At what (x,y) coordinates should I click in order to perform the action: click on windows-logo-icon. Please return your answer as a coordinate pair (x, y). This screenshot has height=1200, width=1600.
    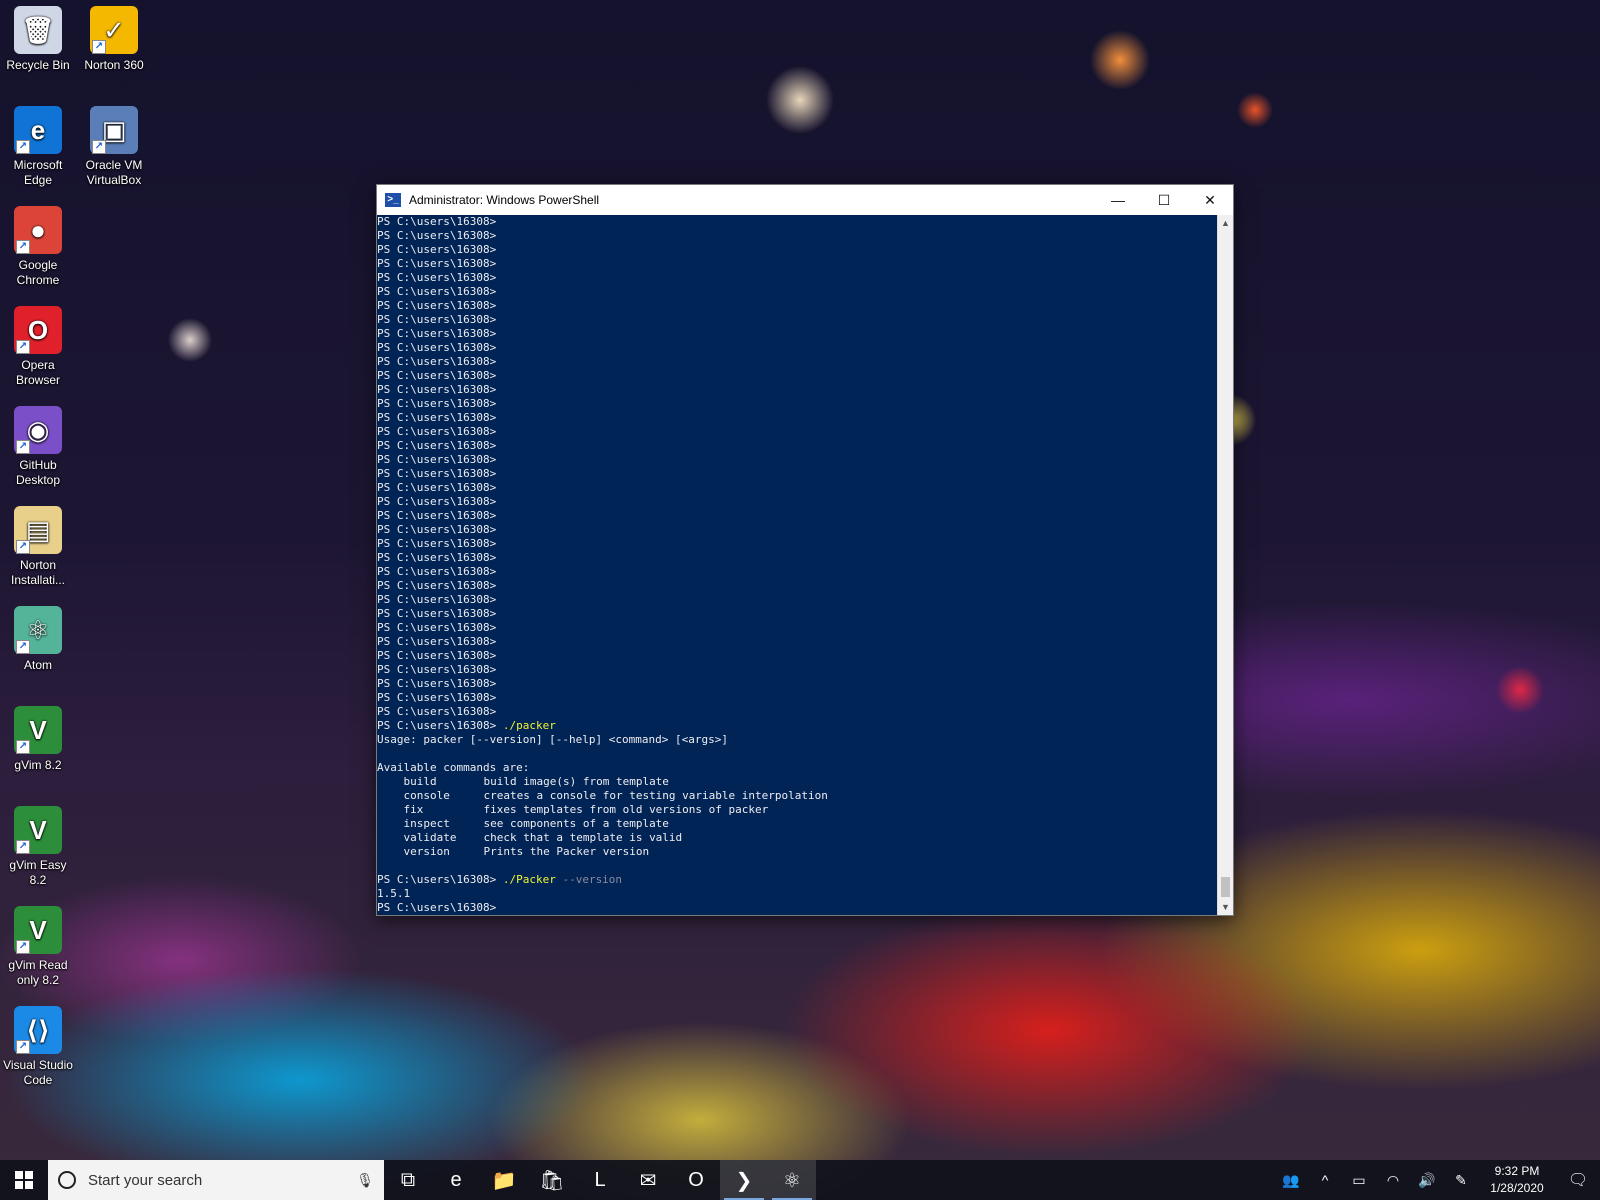
    Looking at the image, I should click on (24, 1180).